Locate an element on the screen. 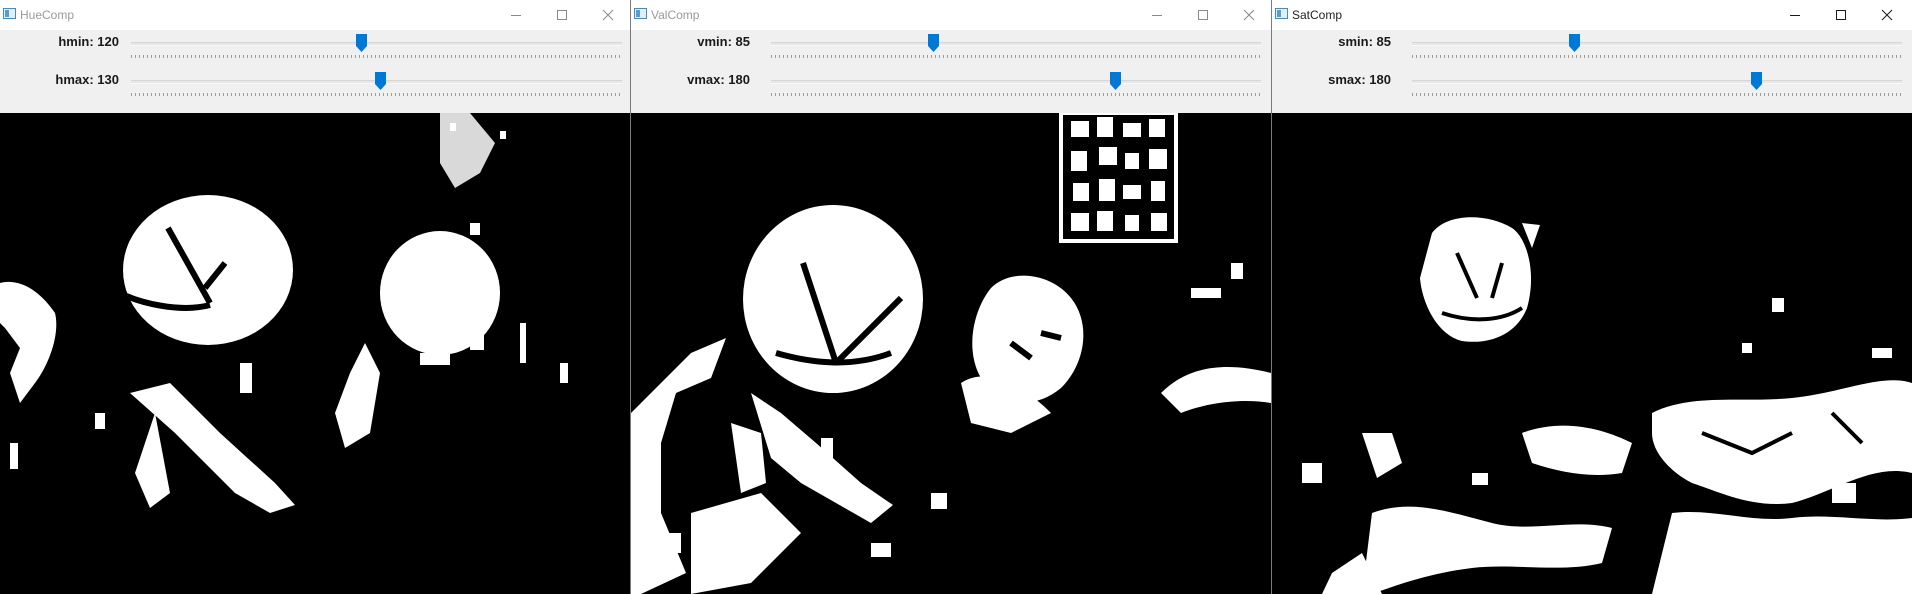 The width and height of the screenshot is (1912, 594). window-title: SatComp is located at coordinates (1317, 15).